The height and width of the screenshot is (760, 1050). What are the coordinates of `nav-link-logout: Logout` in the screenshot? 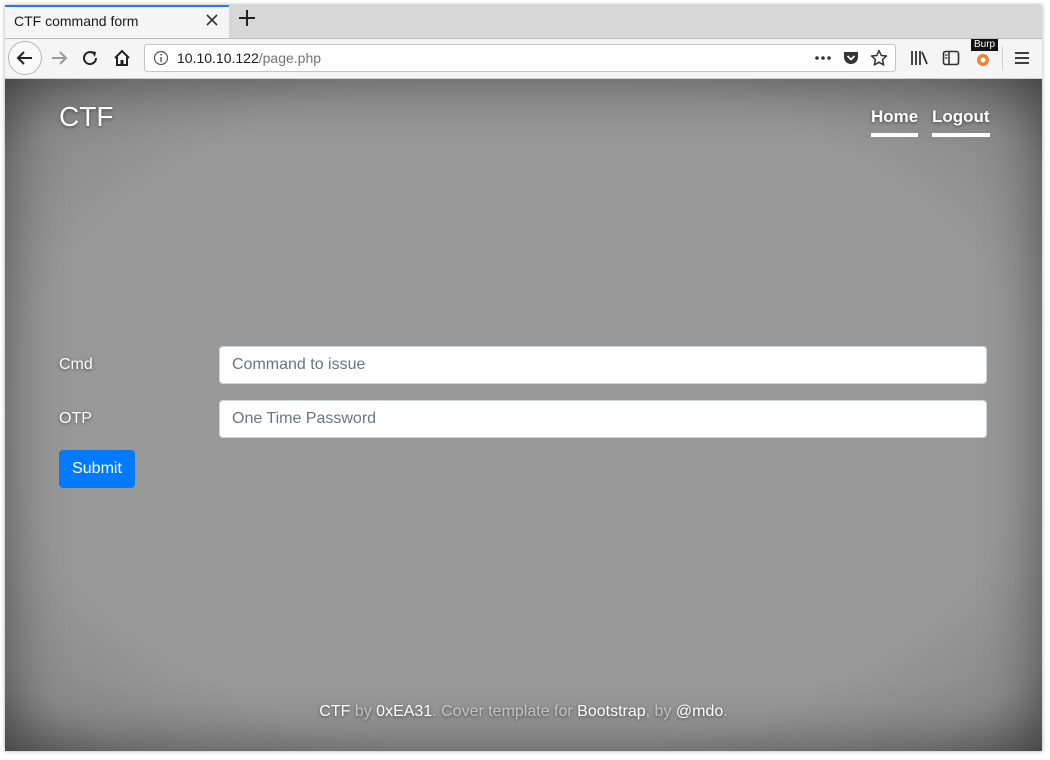 It's located at (961, 122).